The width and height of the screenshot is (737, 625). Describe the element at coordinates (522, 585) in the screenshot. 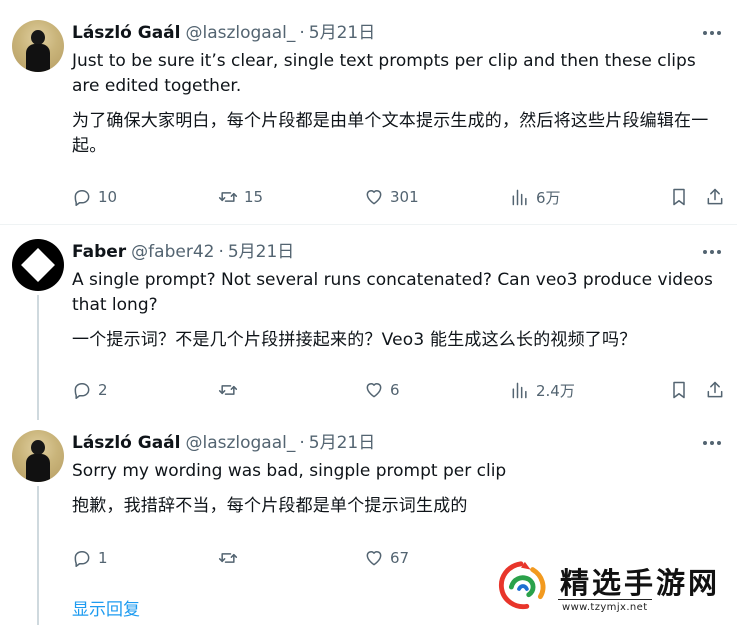

I see `watermark-logo-icon` at that location.